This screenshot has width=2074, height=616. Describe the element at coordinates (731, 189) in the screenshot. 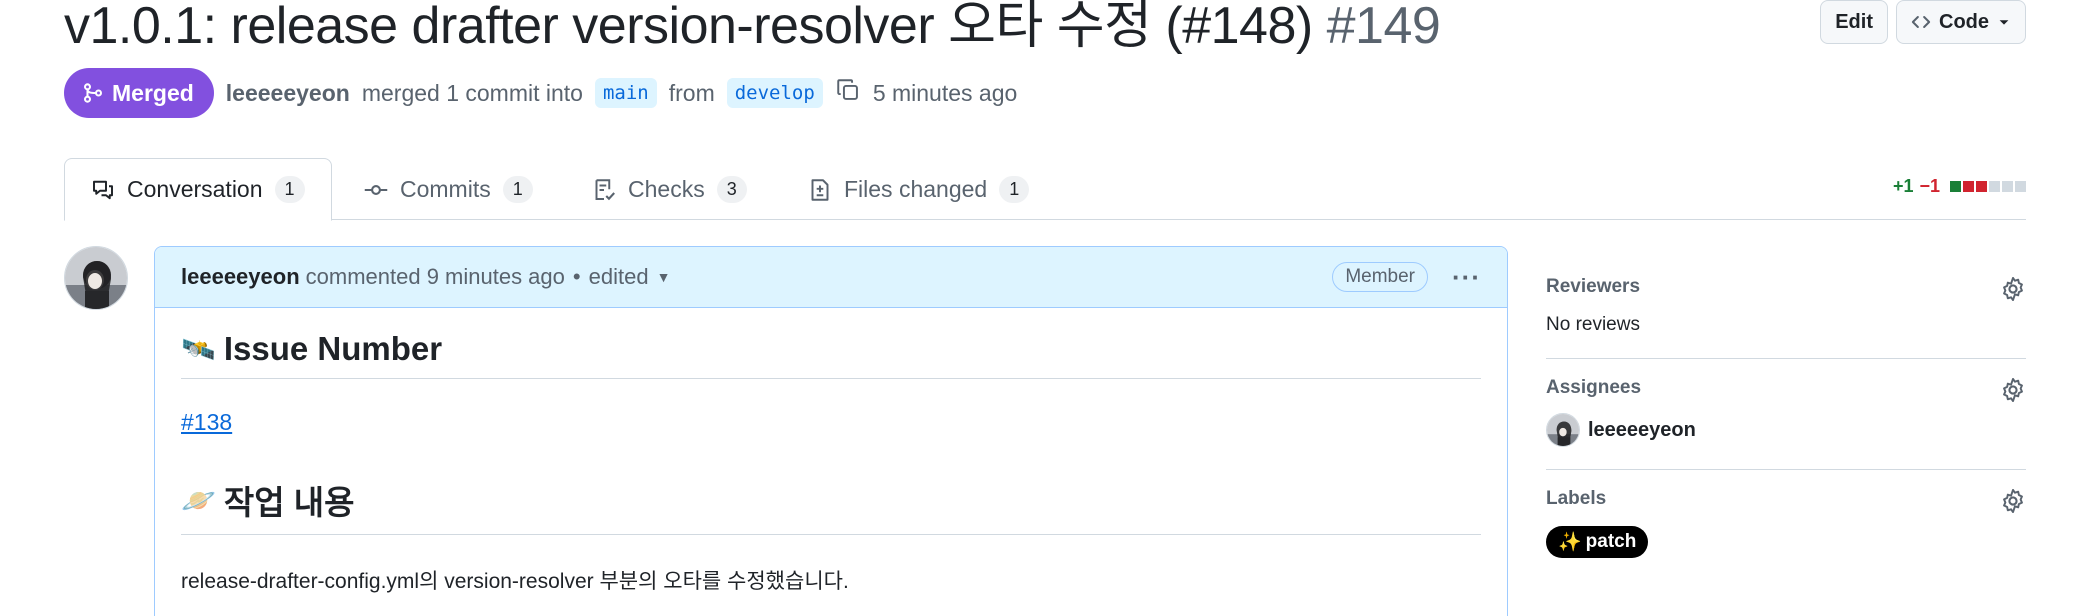

I see `tab-checks-count: 3` at that location.